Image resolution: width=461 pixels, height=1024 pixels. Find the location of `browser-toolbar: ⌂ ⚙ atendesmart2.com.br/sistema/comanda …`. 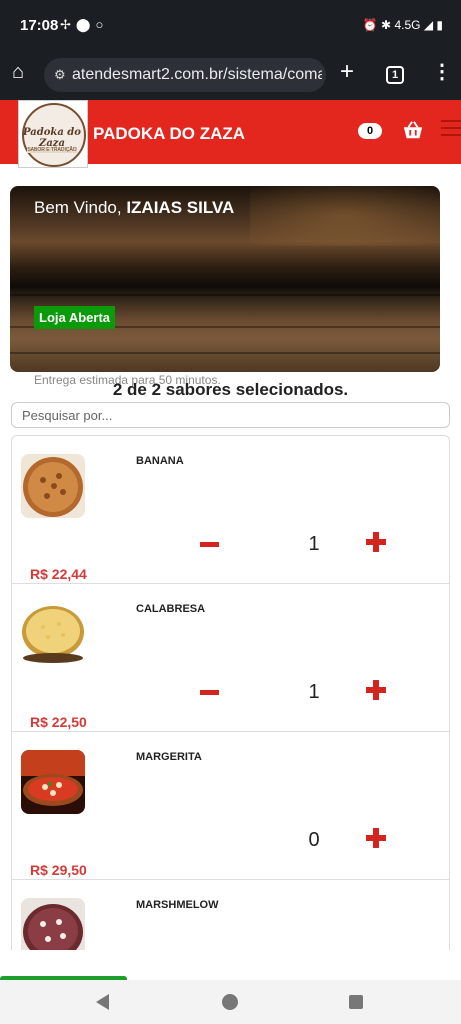

browser-toolbar: ⌂ ⚙ atendesmart2.com.br/sistema/comanda … is located at coordinates (230, 76).